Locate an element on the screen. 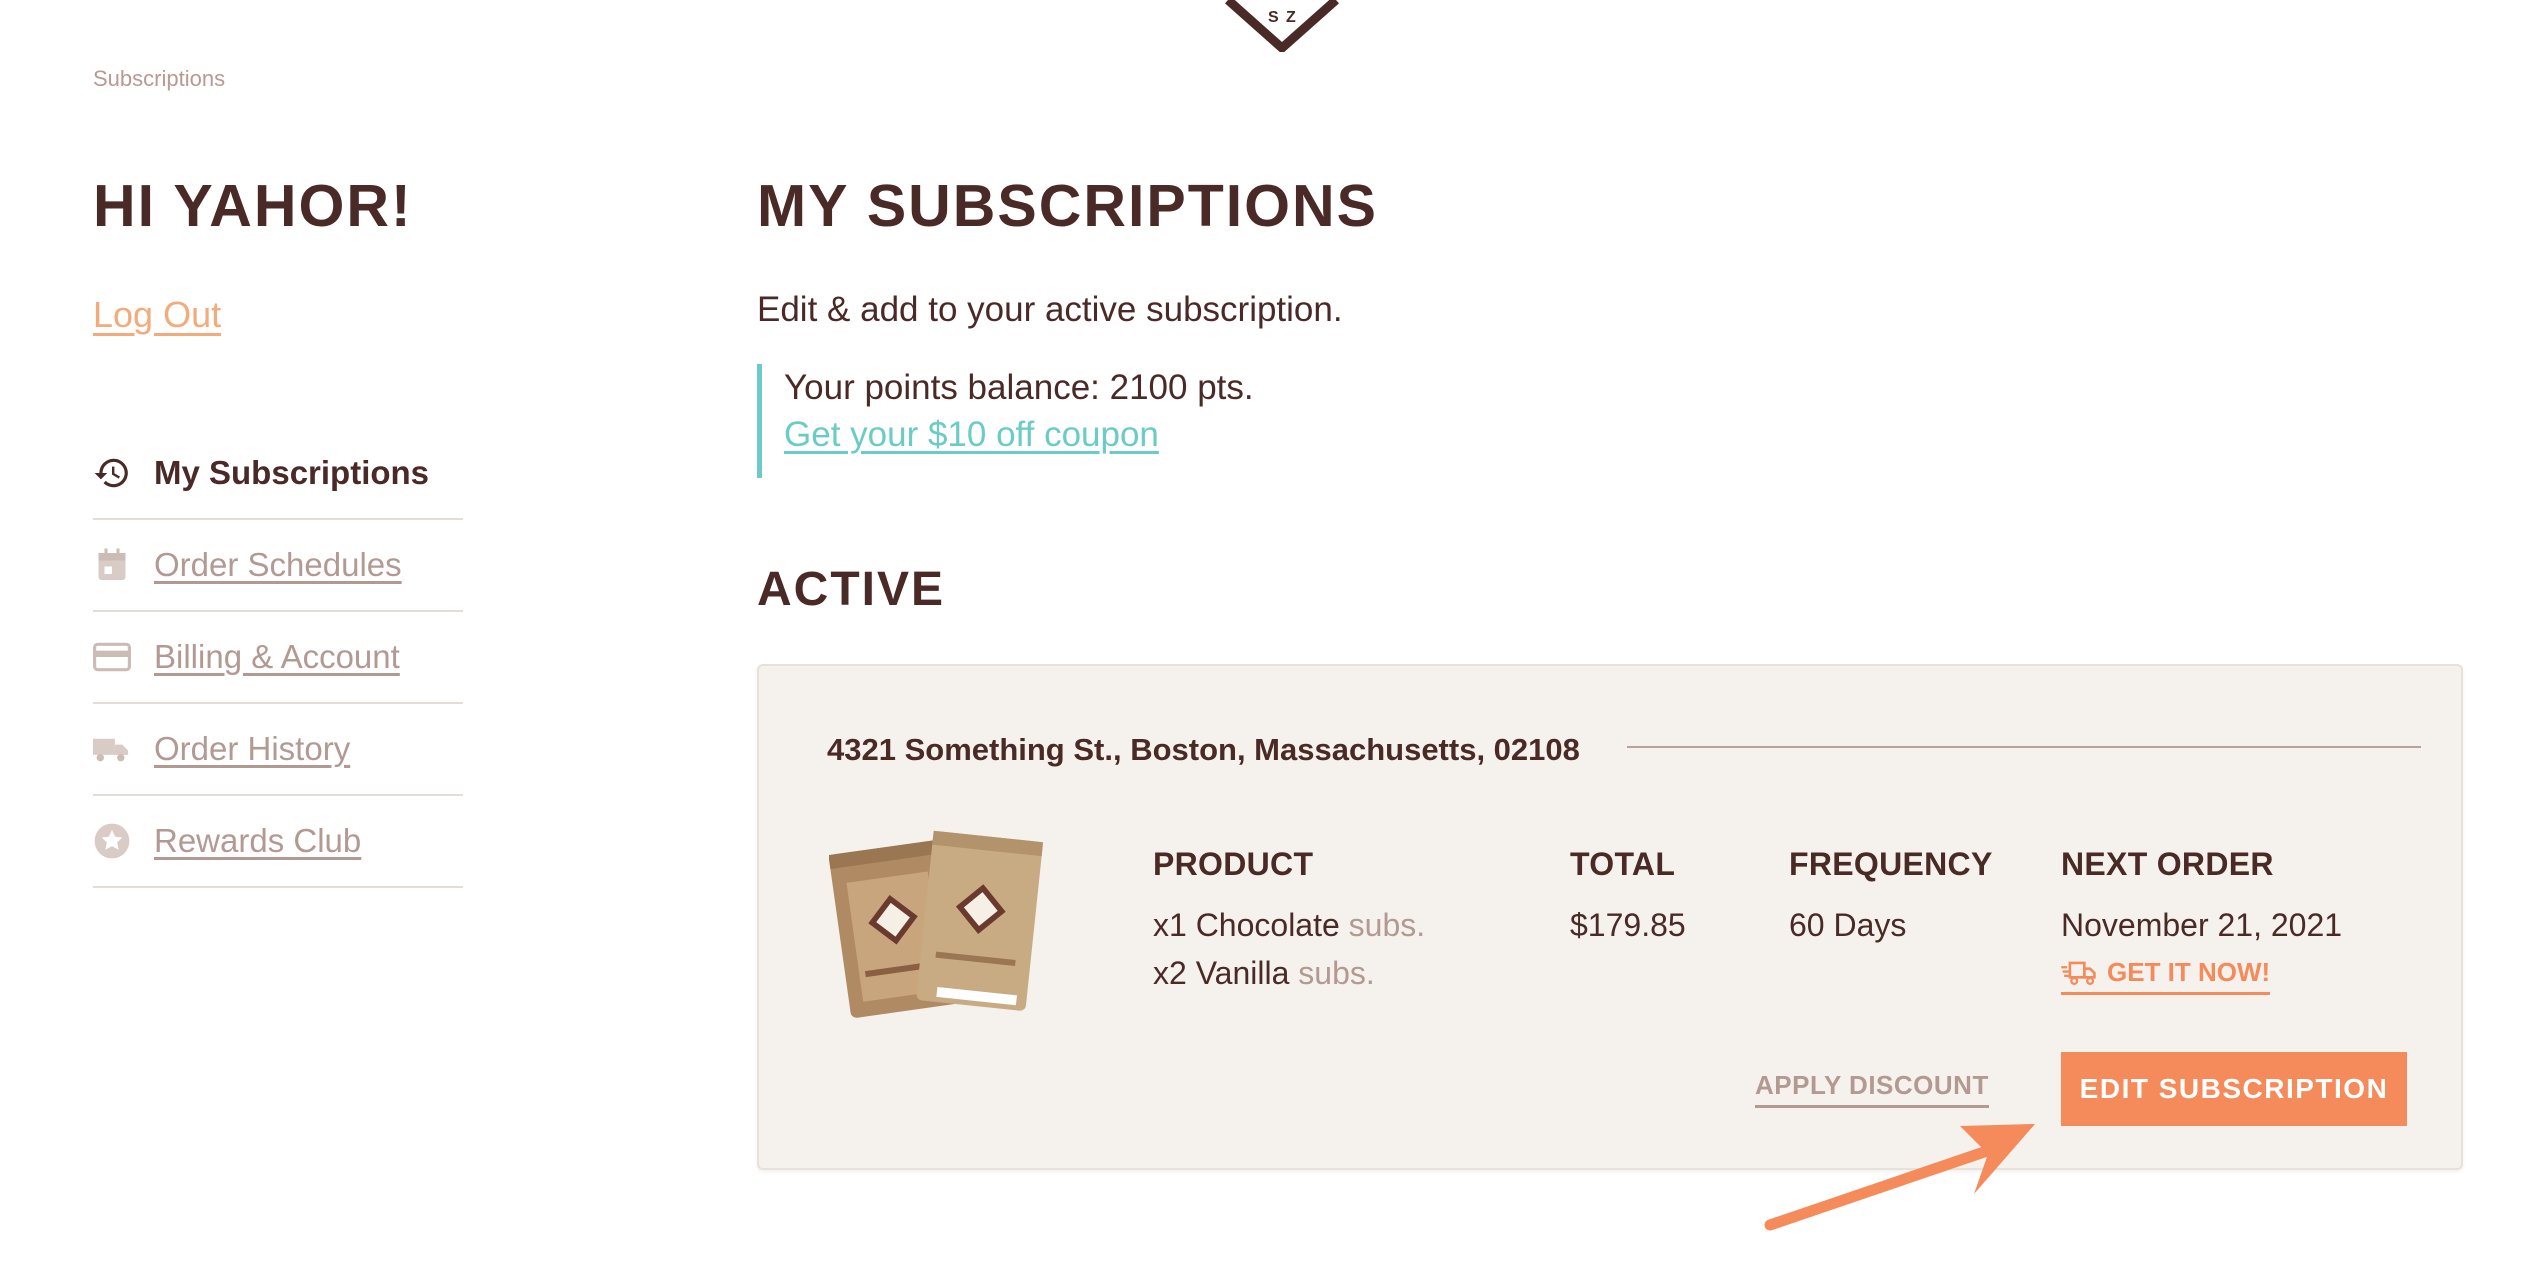 This screenshot has height=1278, width=2534. breadcrumb: Subscriptions is located at coordinates (159, 79).